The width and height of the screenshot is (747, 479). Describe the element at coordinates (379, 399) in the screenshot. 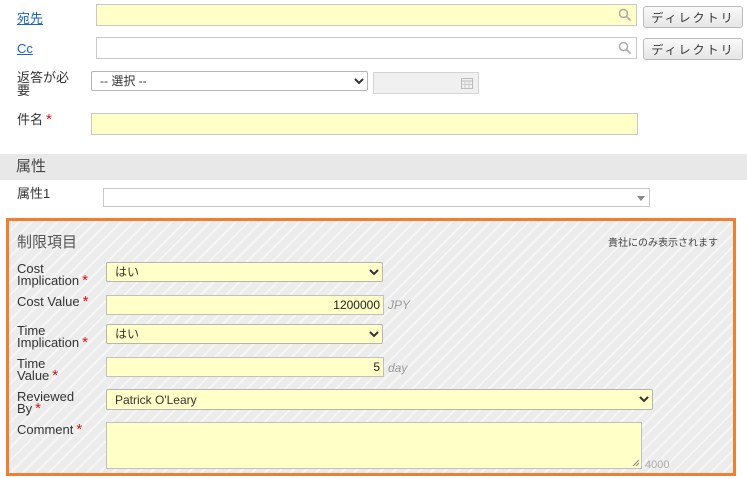

I see `reviewed-by-select: Patrick O'Leary` at that location.